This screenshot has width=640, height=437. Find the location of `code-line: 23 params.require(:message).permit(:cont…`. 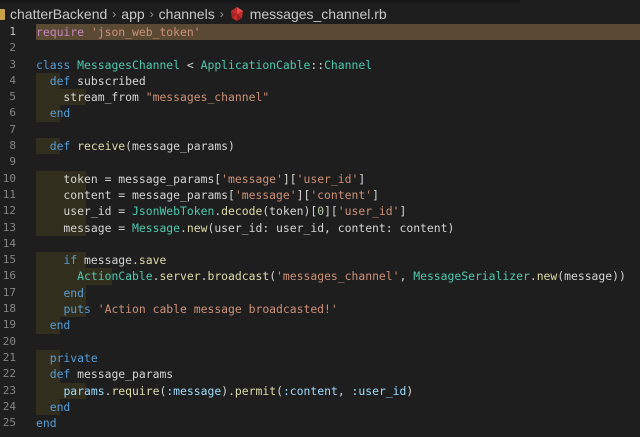

code-line: 23 params.require(:message).permit(:cont… is located at coordinates (320, 390).